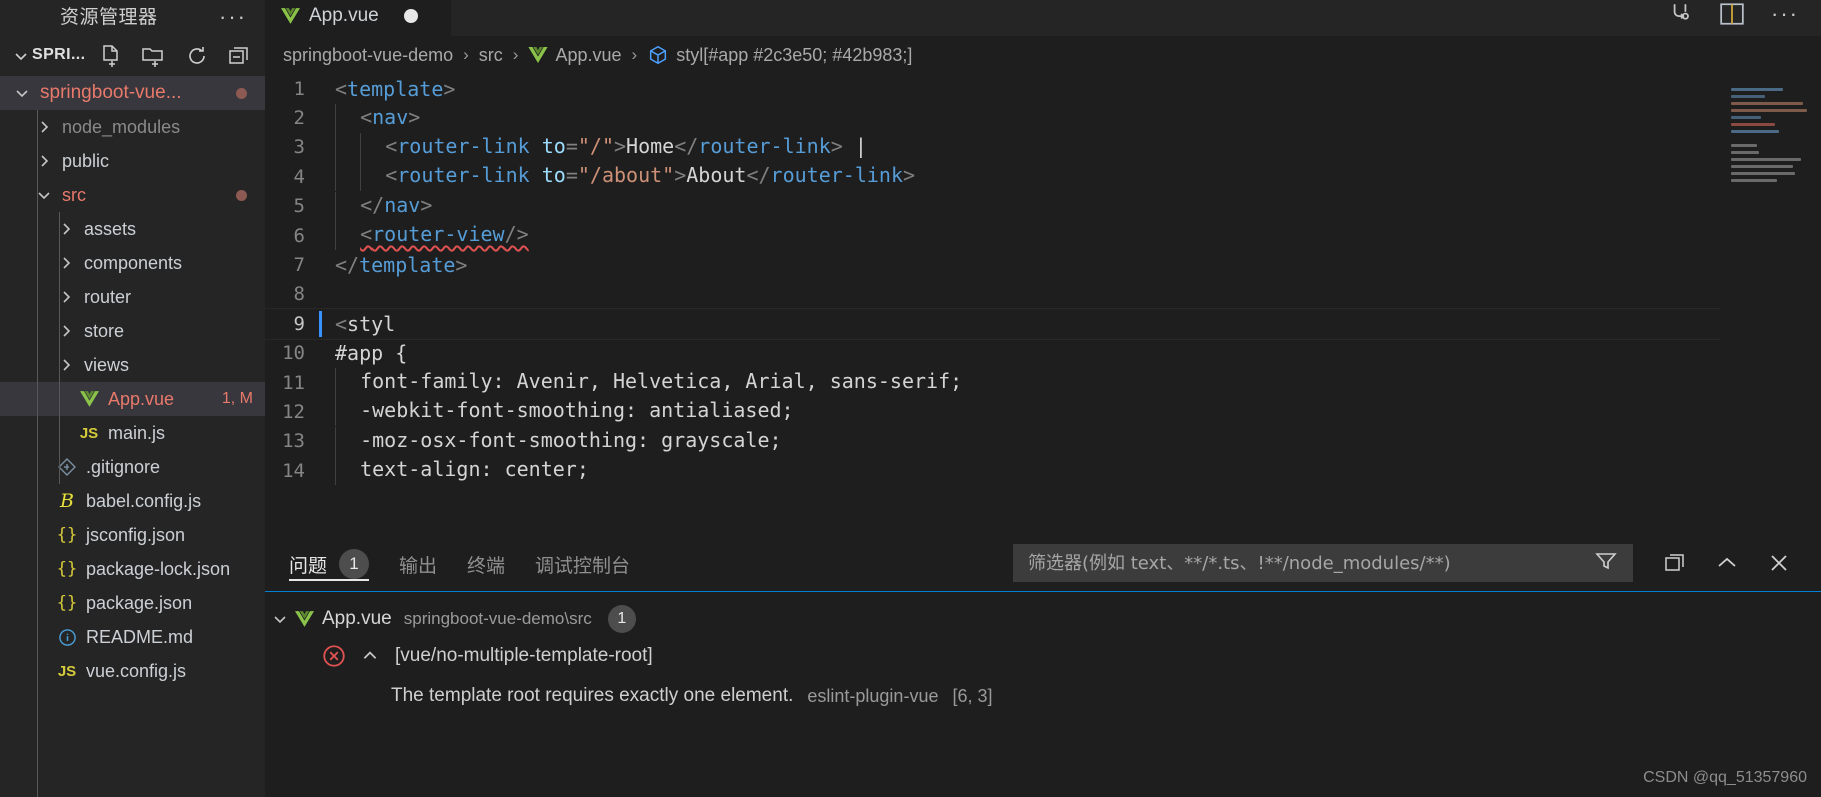 Image resolution: width=1821 pixels, height=797 pixels. Describe the element at coordinates (794, 54) in the screenshot. I see `breadcrumb-item-label: styl[#app #2c3e50; #42b983;]` at that location.